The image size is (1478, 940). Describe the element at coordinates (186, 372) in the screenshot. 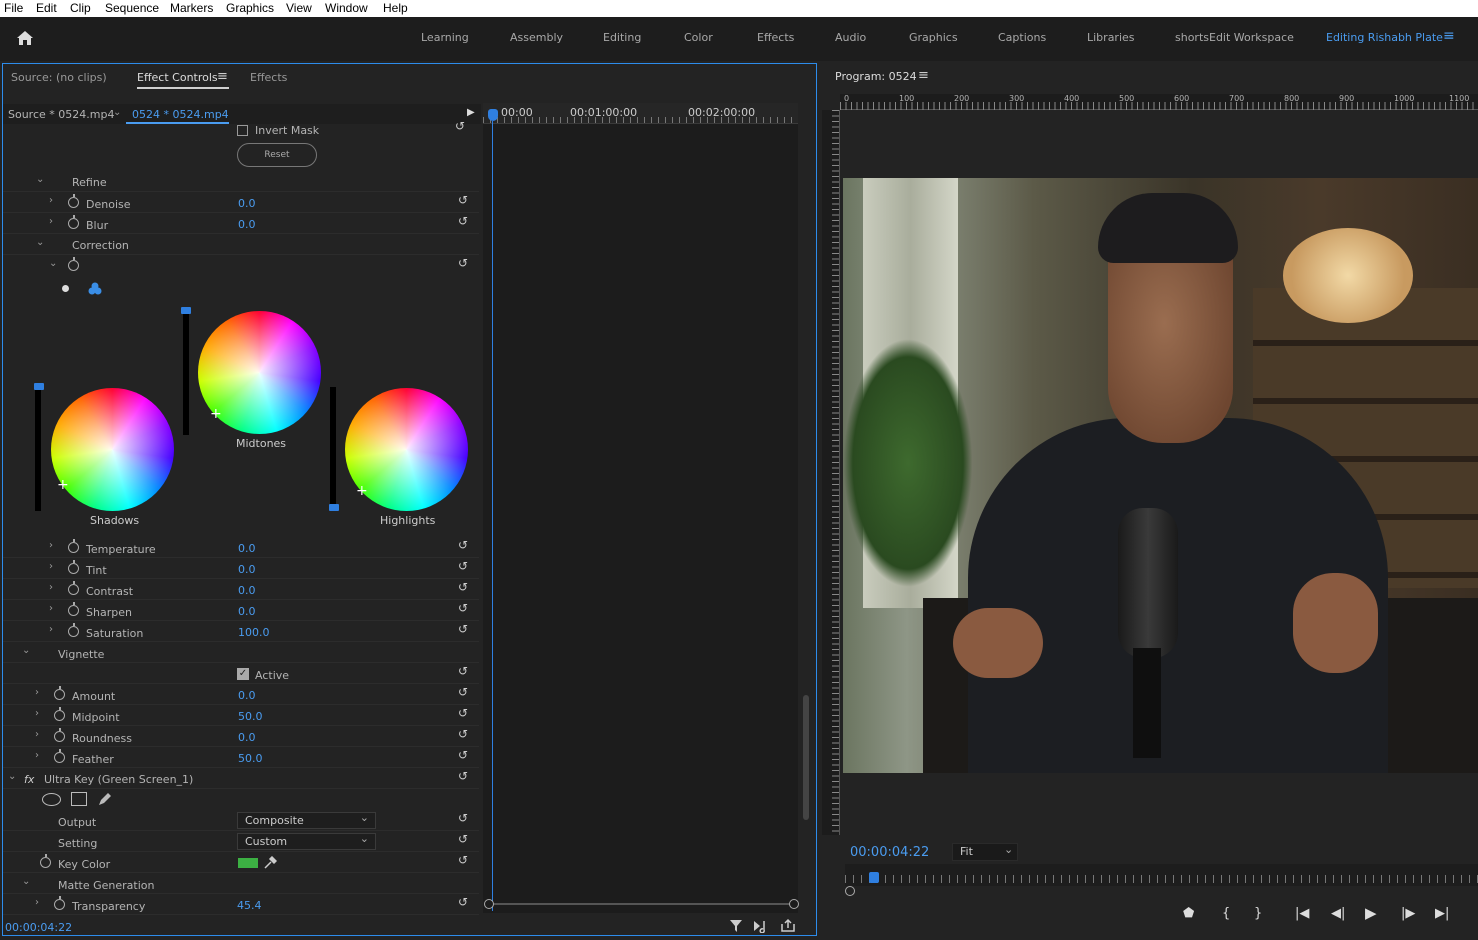

I see `midtones-slider` at that location.